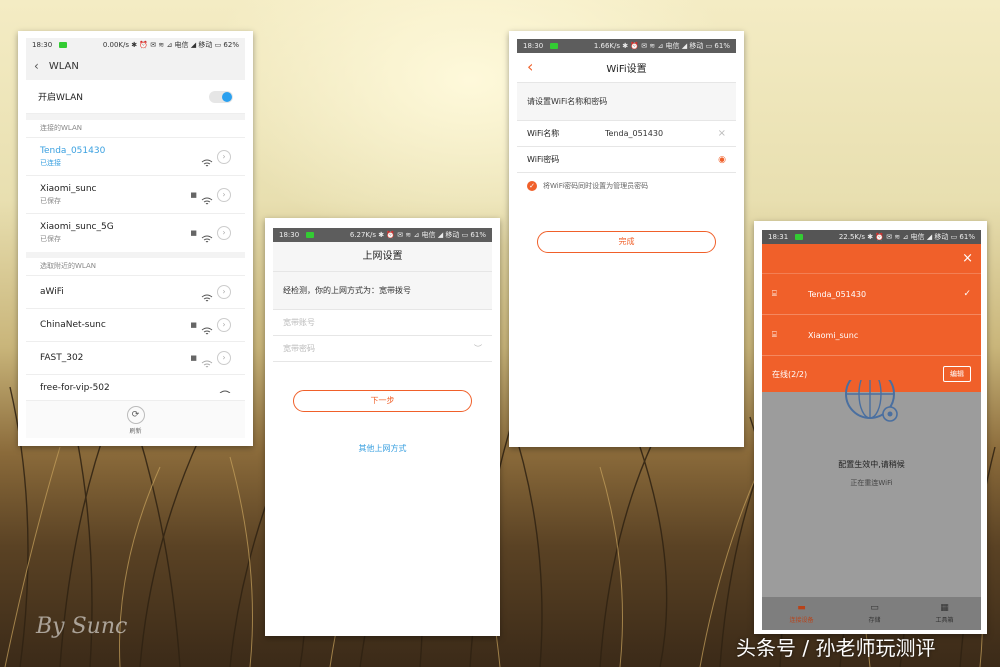 Image resolution: width=1000 pixels, height=667 pixels. I want to click on show-password-icon: ◉, so click(722, 160).